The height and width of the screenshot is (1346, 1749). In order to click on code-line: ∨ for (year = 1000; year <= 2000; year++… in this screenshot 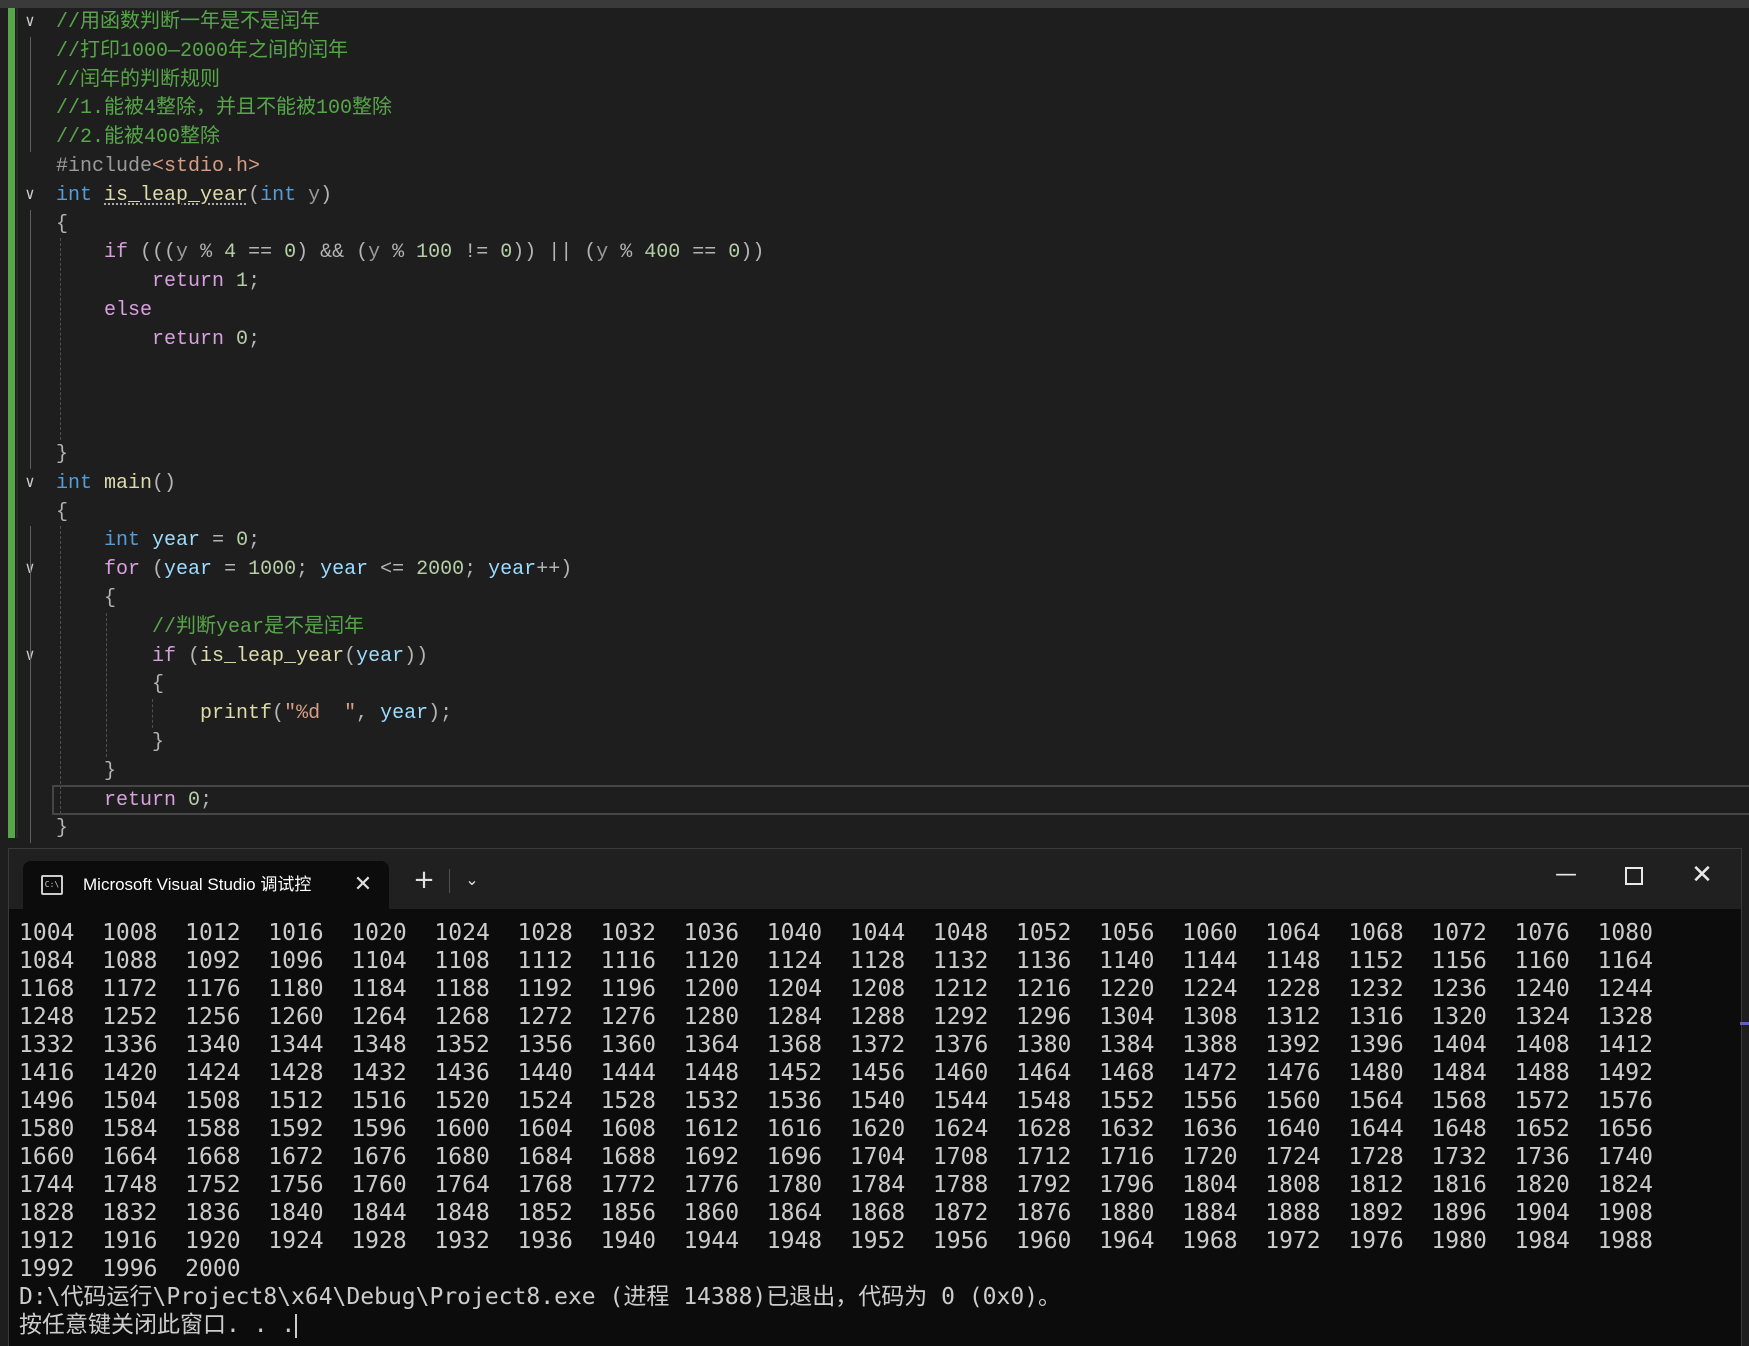, I will do `click(874, 569)`.